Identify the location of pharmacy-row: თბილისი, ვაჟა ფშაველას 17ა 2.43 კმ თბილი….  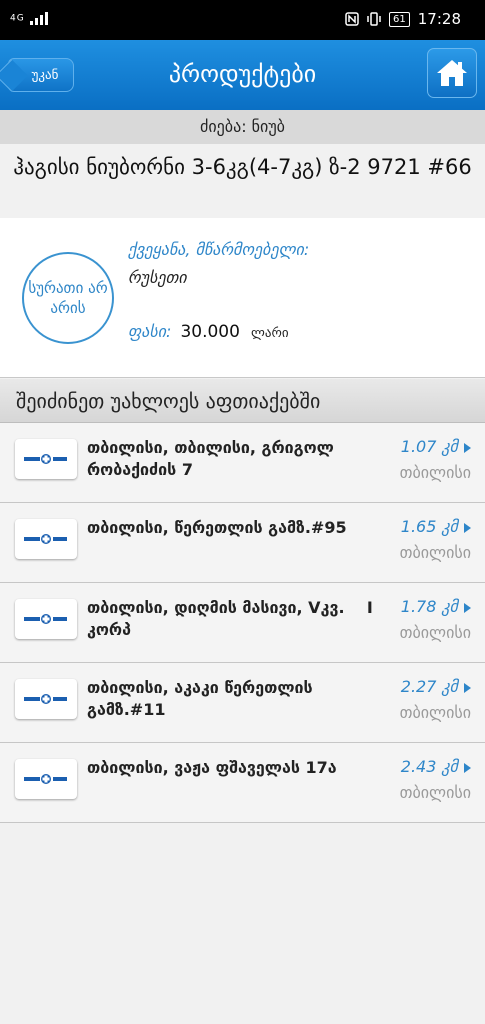
(242, 783).